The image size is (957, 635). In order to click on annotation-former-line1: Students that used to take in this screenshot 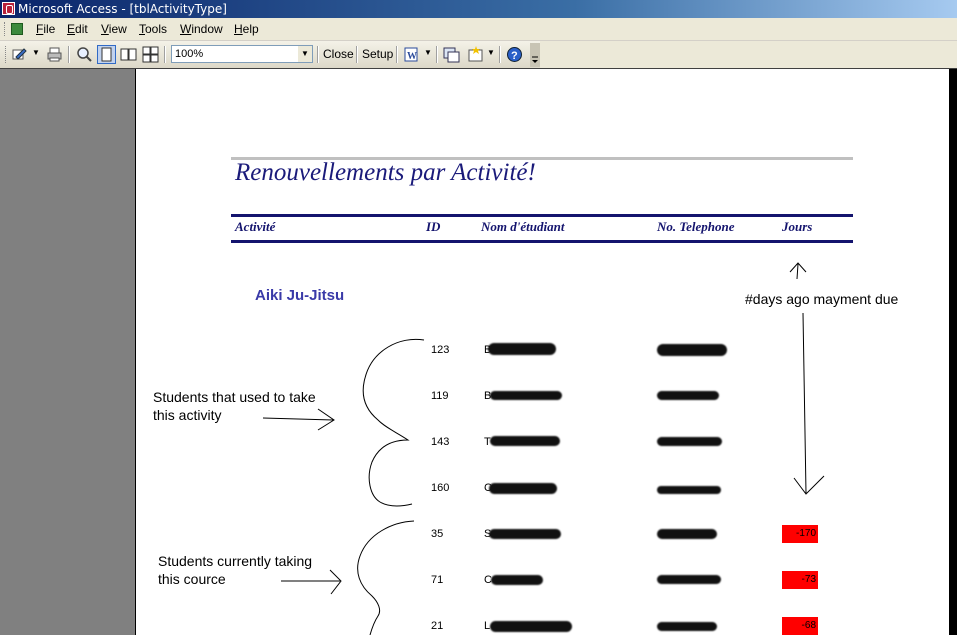, I will do `click(234, 397)`.